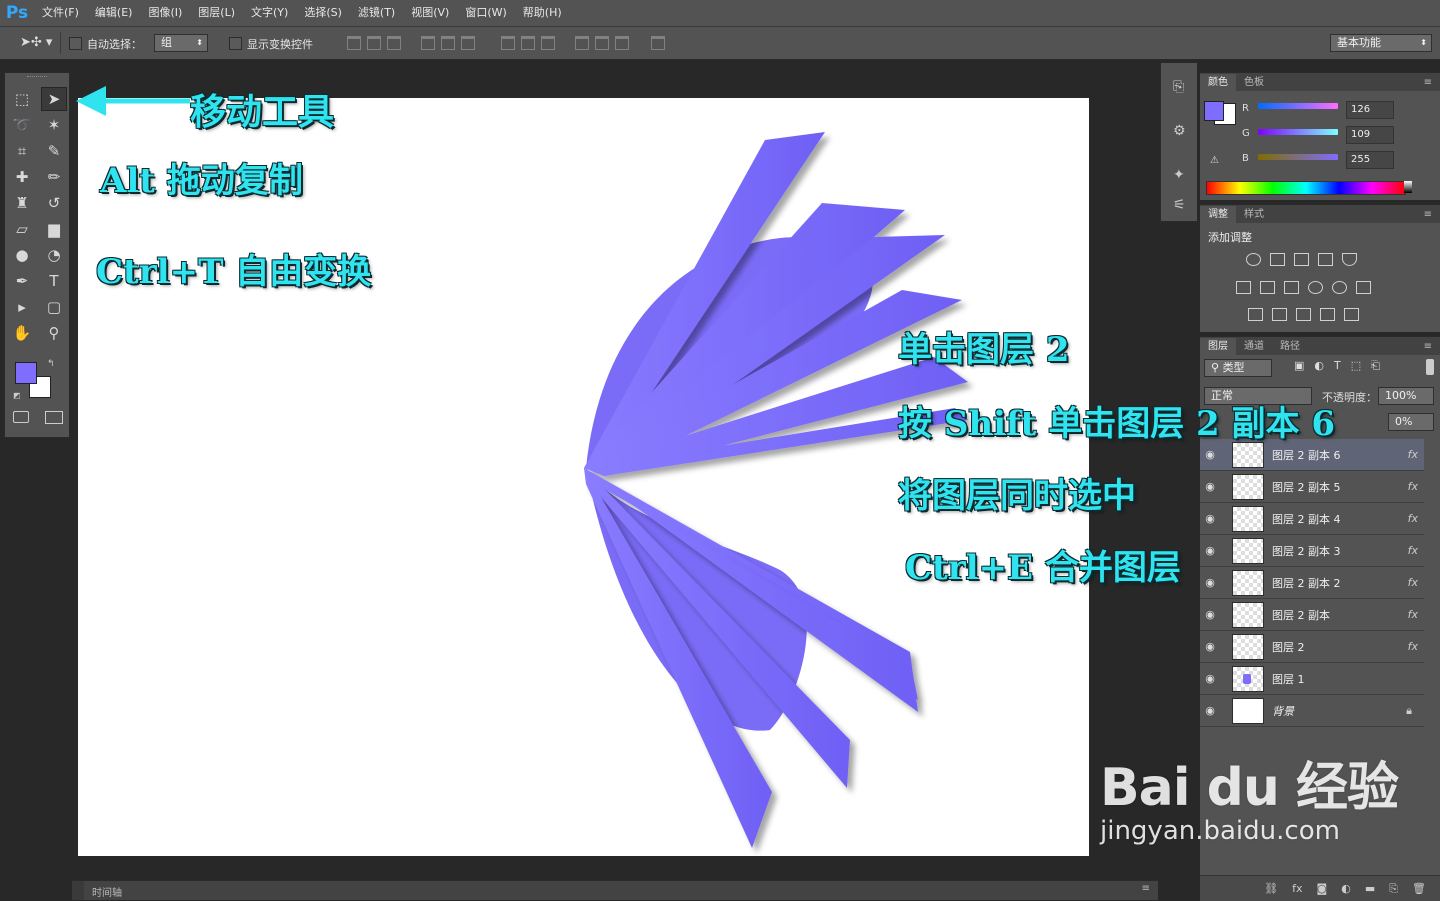  What do you see at coordinates (1408, 187) in the screenshot?
I see `bw-ramp` at bounding box center [1408, 187].